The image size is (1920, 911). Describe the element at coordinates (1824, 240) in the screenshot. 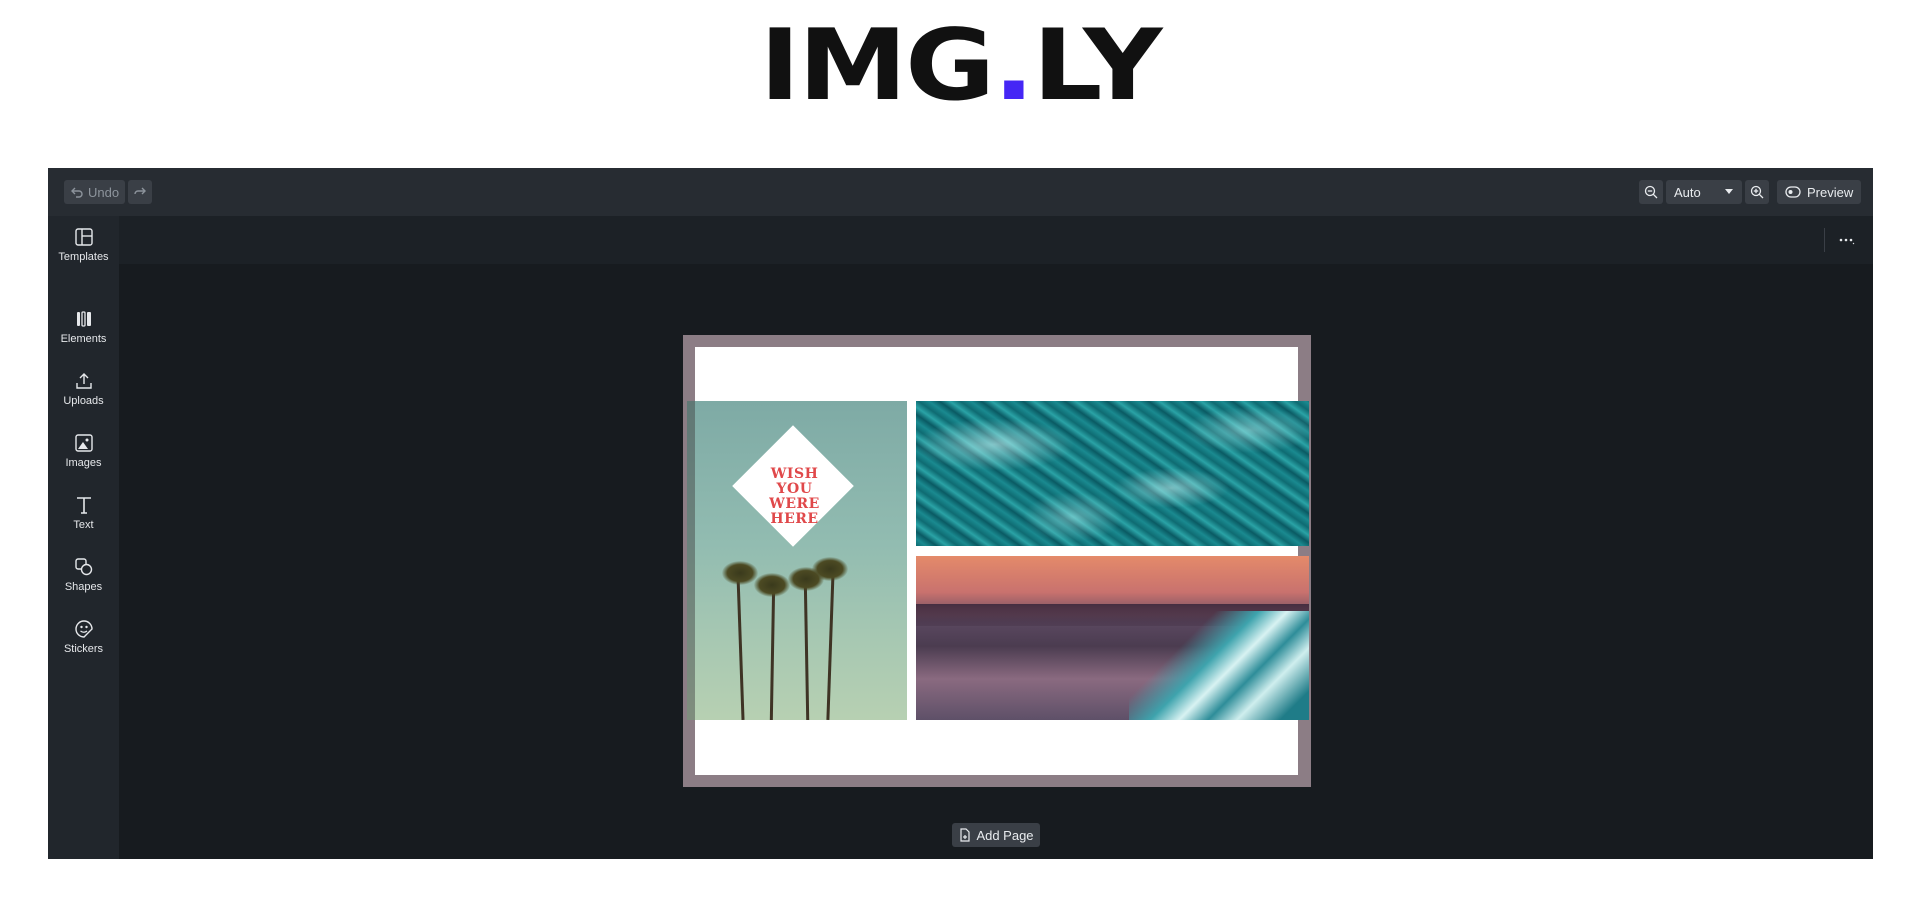

I see `divider` at that location.